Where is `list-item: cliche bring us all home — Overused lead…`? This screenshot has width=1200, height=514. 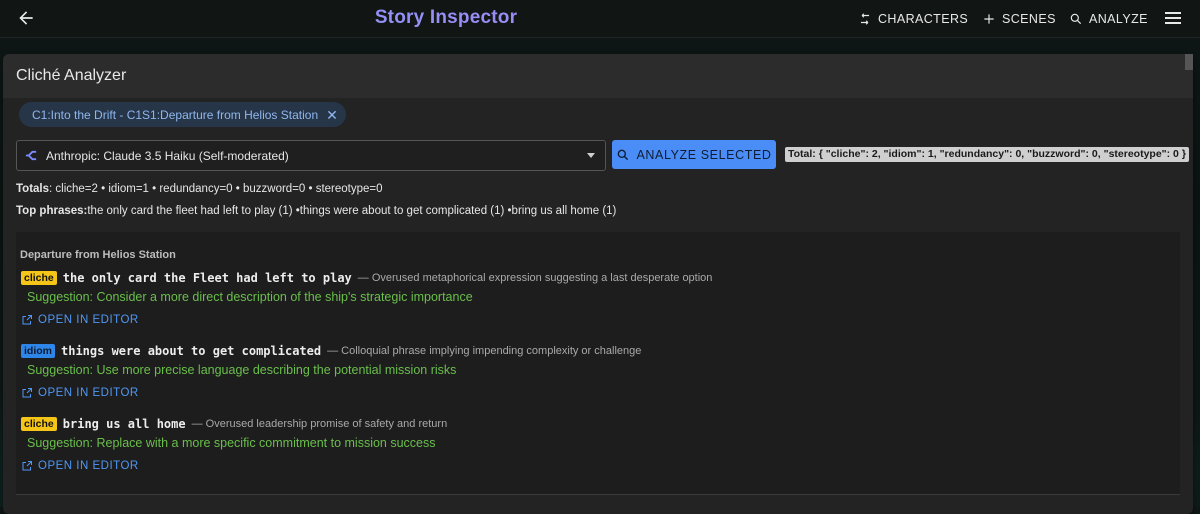 list-item: cliche bring us all home — Overused lead… is located at coordinates (596, 443).